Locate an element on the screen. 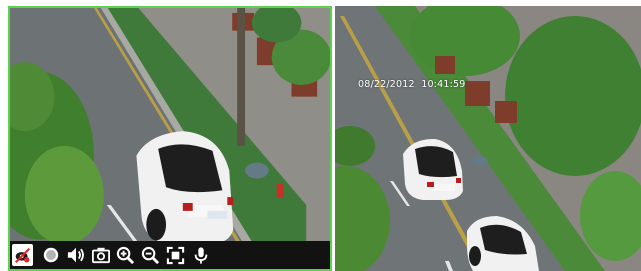  record-button is located at coordinates (50, 255).